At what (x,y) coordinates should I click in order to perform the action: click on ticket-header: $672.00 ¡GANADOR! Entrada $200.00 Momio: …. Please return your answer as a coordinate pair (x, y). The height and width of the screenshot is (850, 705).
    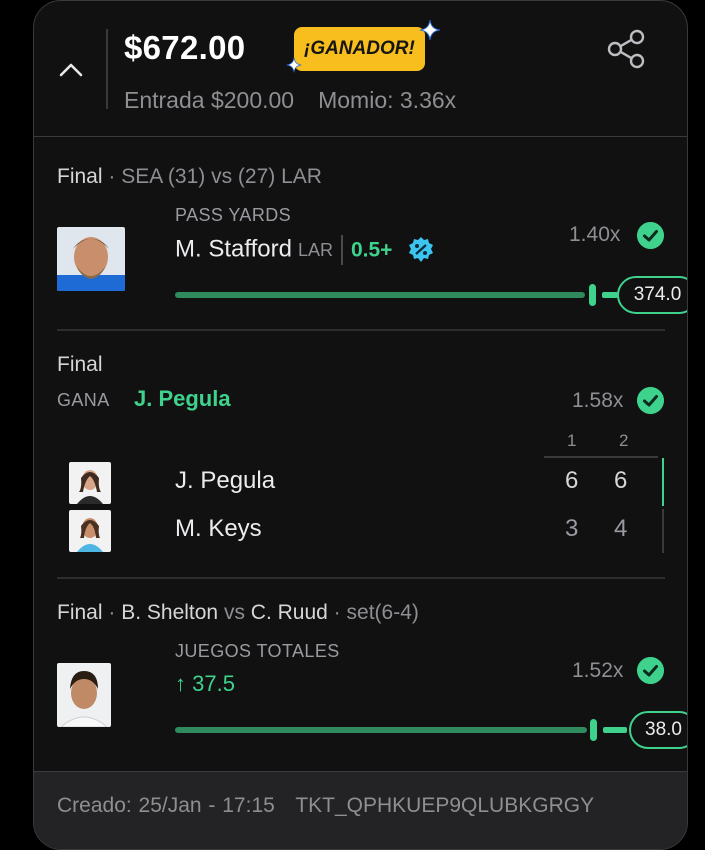
    Looking at the image, I should click on (360, 69).